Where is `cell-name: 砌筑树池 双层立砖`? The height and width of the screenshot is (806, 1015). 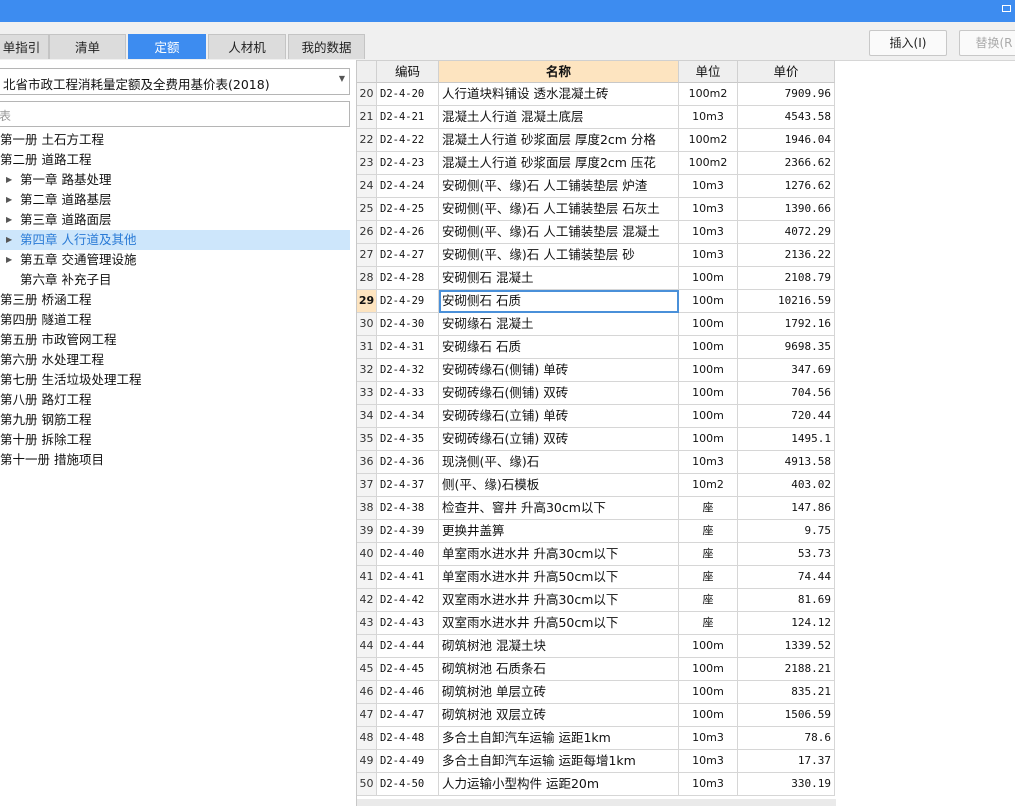
cell-name: 砌筑树池 双层立砖 is located at coordinates (559, 715).